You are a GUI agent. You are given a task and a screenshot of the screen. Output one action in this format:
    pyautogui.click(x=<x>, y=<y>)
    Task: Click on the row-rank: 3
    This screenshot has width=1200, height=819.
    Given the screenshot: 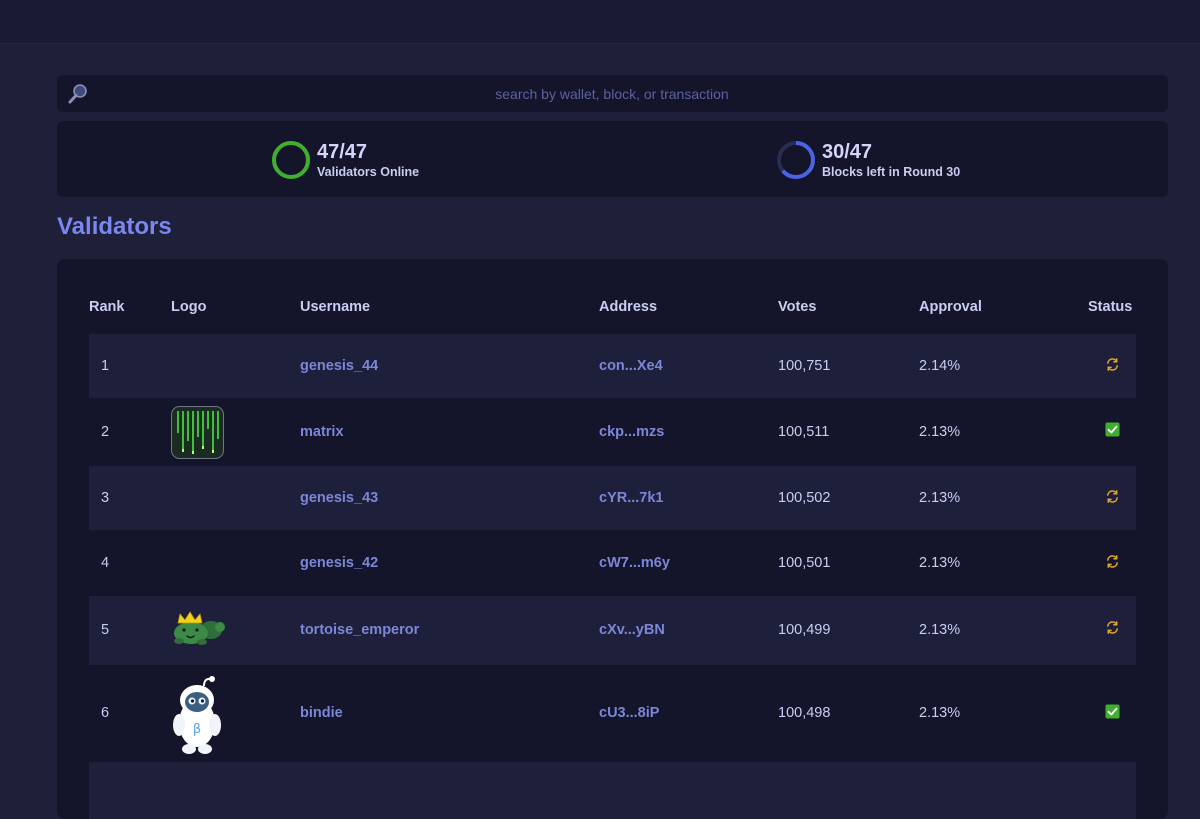 What is the action you would take?
    pyautogui.click(x=105, y=498)
    